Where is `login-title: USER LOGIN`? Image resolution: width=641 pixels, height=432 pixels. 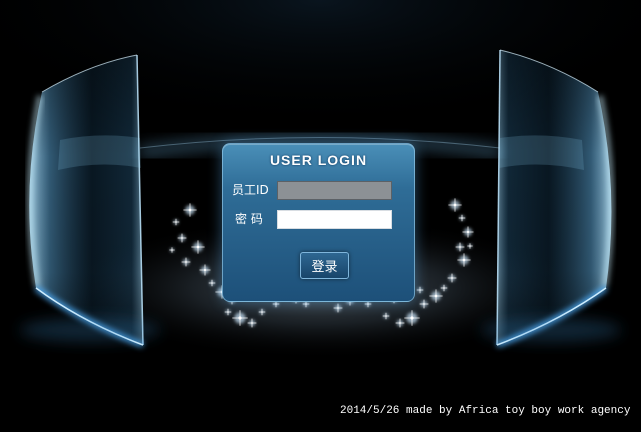 login-title: USER LOGIN is located at coordinates (318, 160).